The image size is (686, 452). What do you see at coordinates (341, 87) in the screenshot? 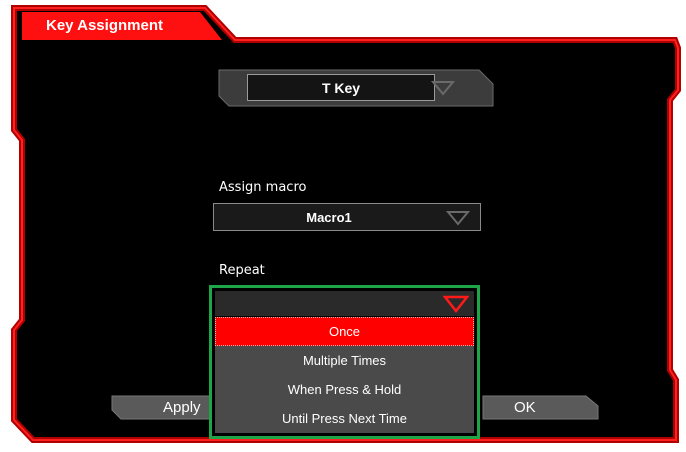
I see `key-select-value: T Key` at bounding box center [341, 87].